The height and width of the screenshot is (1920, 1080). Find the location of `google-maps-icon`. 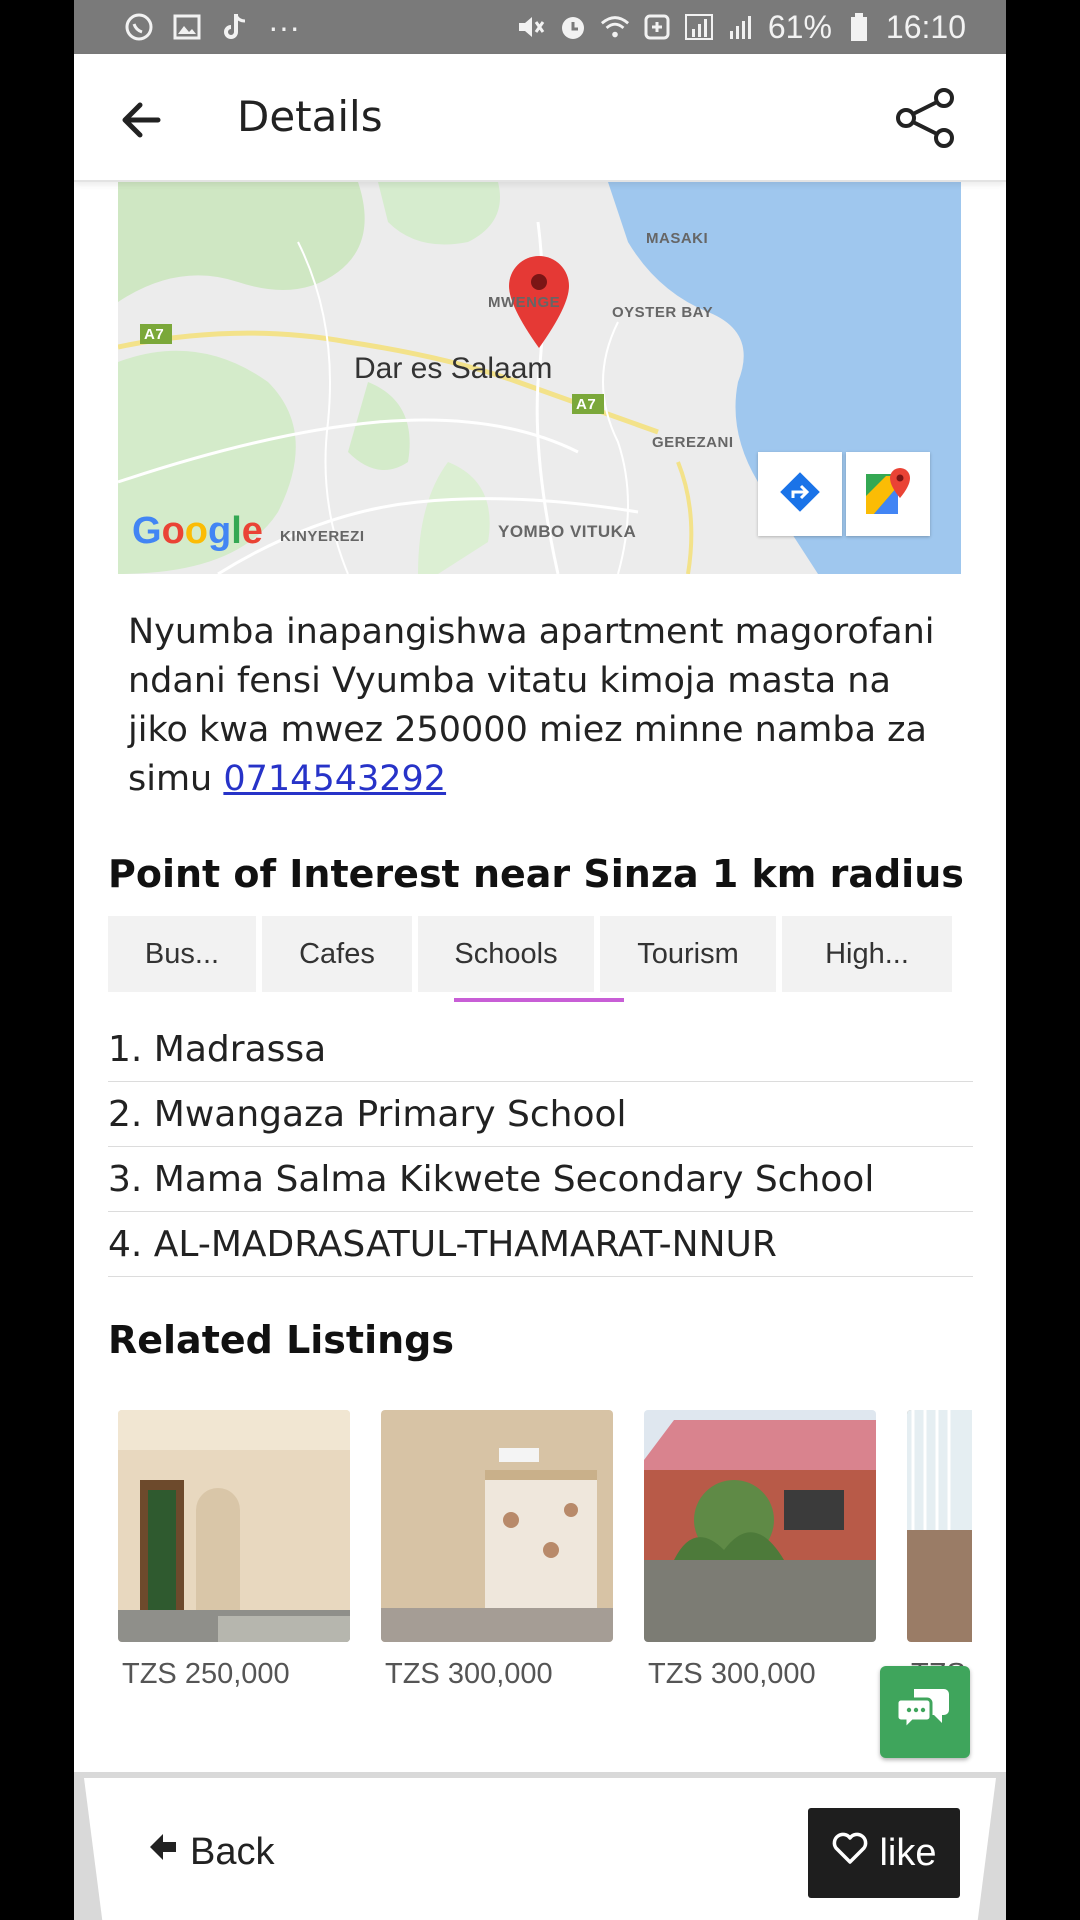

google-maps-icon is located at coordinates (888, 494).